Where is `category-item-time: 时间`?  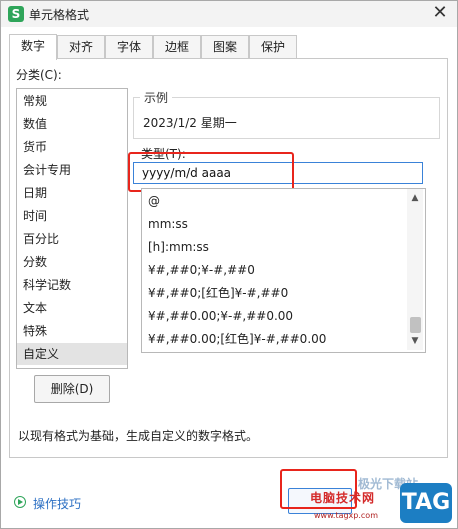 category-item-time: 时间 is located at coordinates (72, 216).